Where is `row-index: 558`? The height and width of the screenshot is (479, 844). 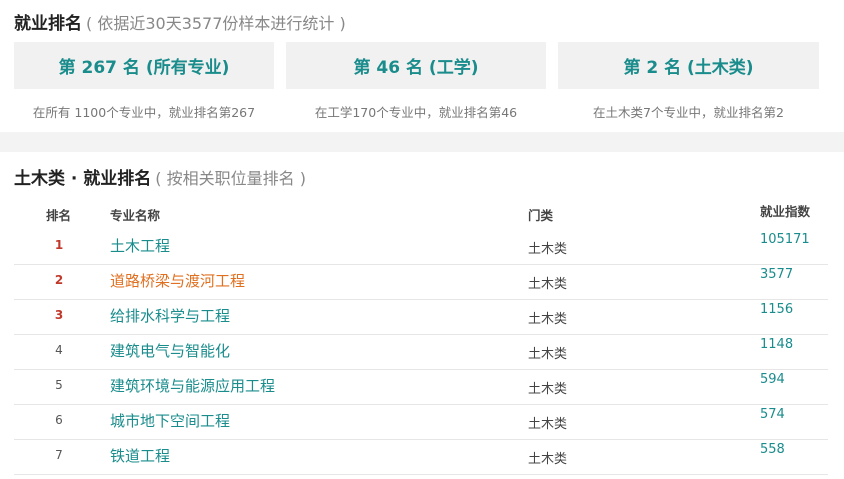
row-index: 558 is located at coordinates (772, 449).